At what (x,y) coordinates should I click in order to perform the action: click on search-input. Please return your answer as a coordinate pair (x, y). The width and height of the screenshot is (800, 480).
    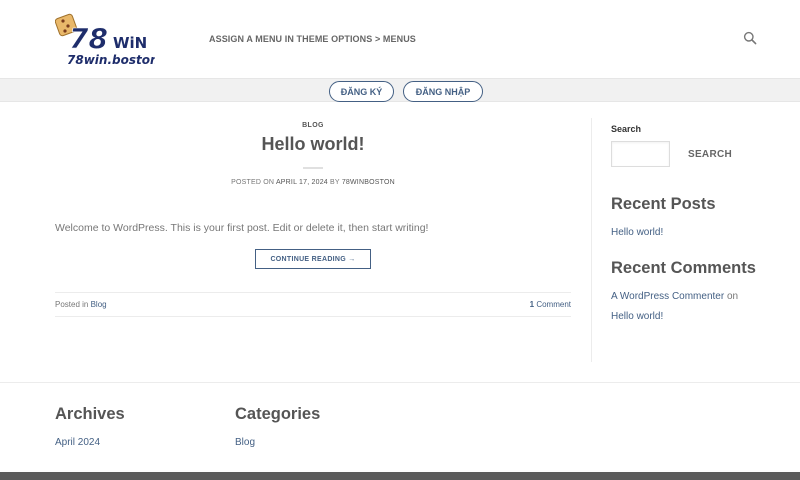
    Looking at the image, I should click on (640, 154).